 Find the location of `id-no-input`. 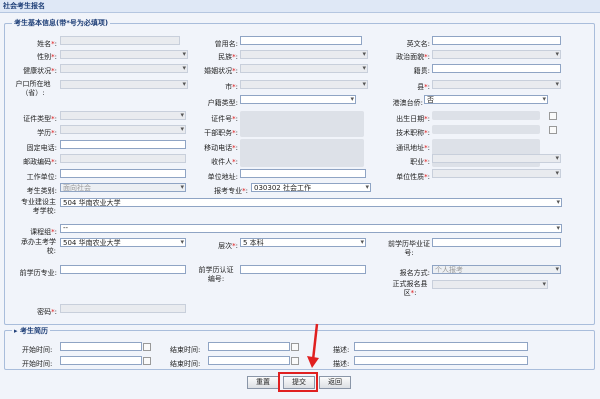

id-no-input is located at coordinates (302, 124).